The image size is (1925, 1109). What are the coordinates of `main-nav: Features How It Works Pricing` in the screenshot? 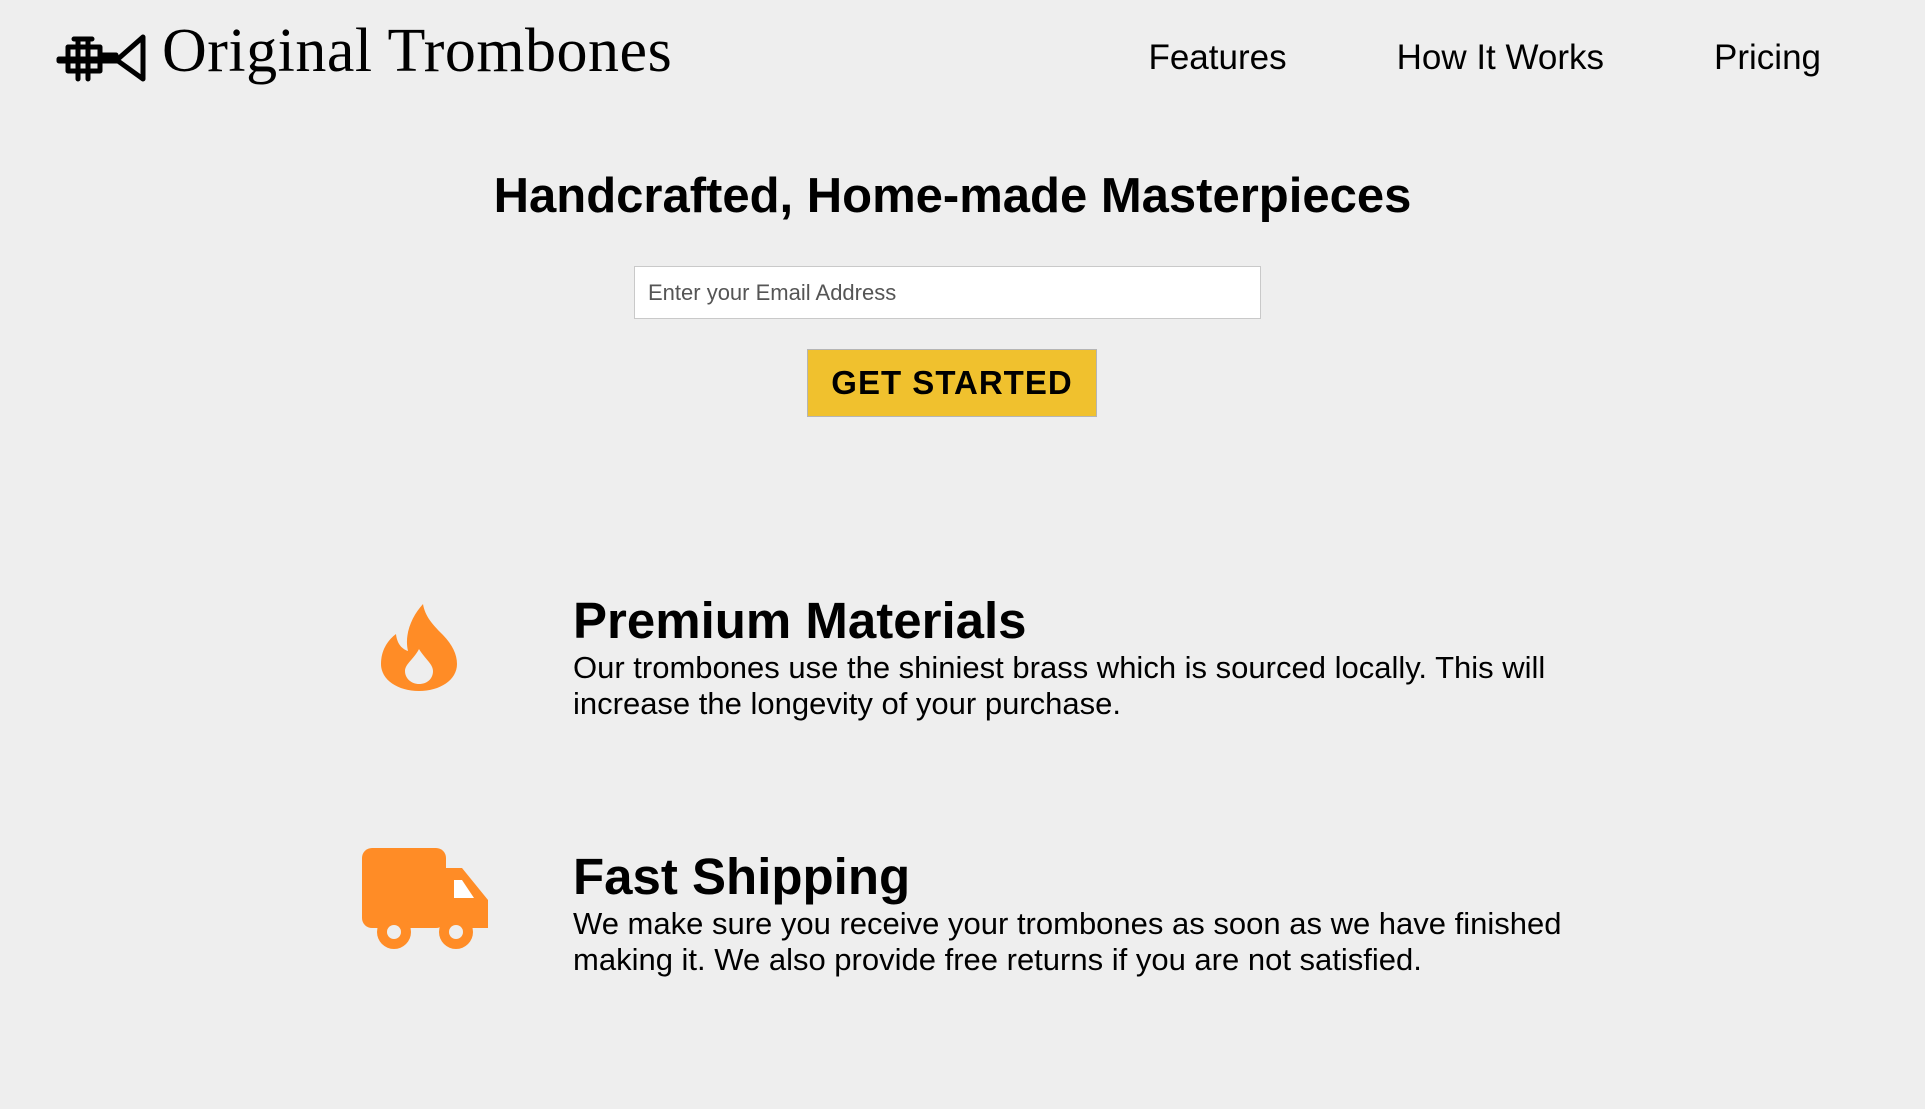 It's located at (1484, 58).